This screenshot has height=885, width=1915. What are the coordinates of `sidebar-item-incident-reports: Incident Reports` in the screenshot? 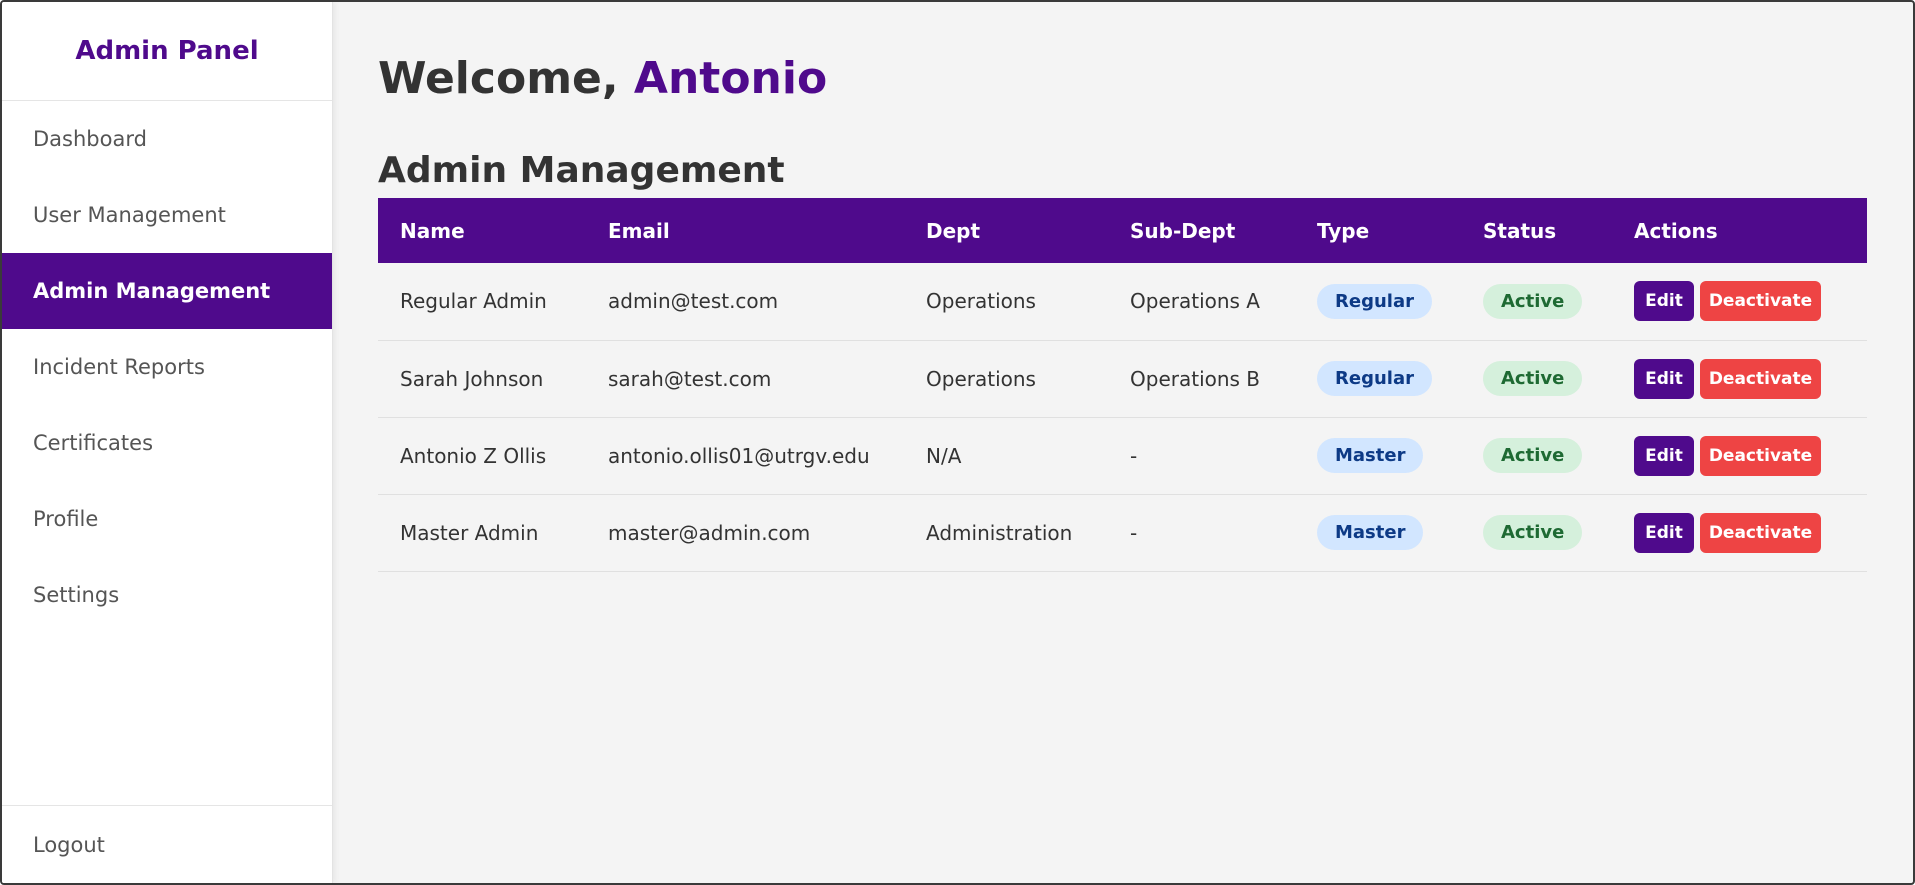 It's located at (167, 367).